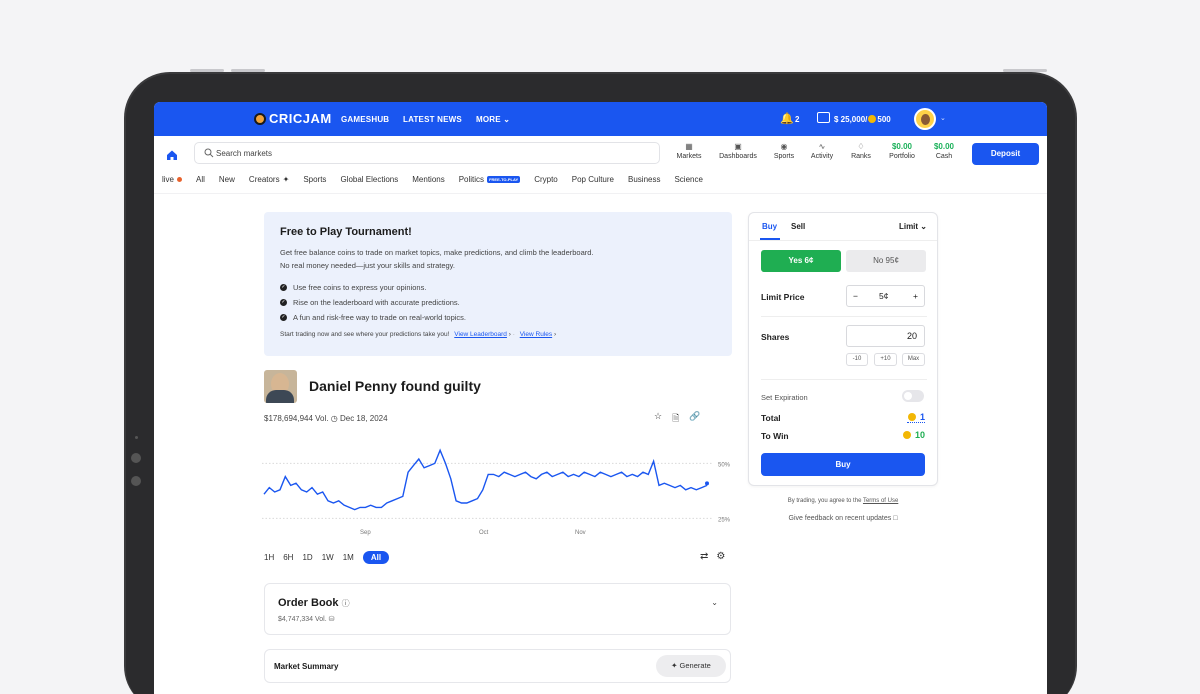  I want to click on nav-latest-news: LATEST NEWS, so click(432, 119).